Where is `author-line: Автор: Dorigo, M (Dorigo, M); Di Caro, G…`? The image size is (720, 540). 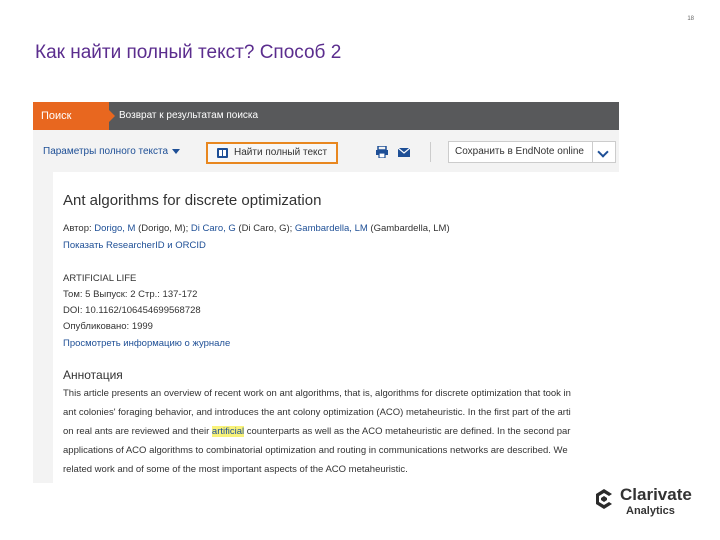 author-line: Автор: Dorigo, M (Dorigo, M); Di Caro, G… is located at coordinates (256, 228).